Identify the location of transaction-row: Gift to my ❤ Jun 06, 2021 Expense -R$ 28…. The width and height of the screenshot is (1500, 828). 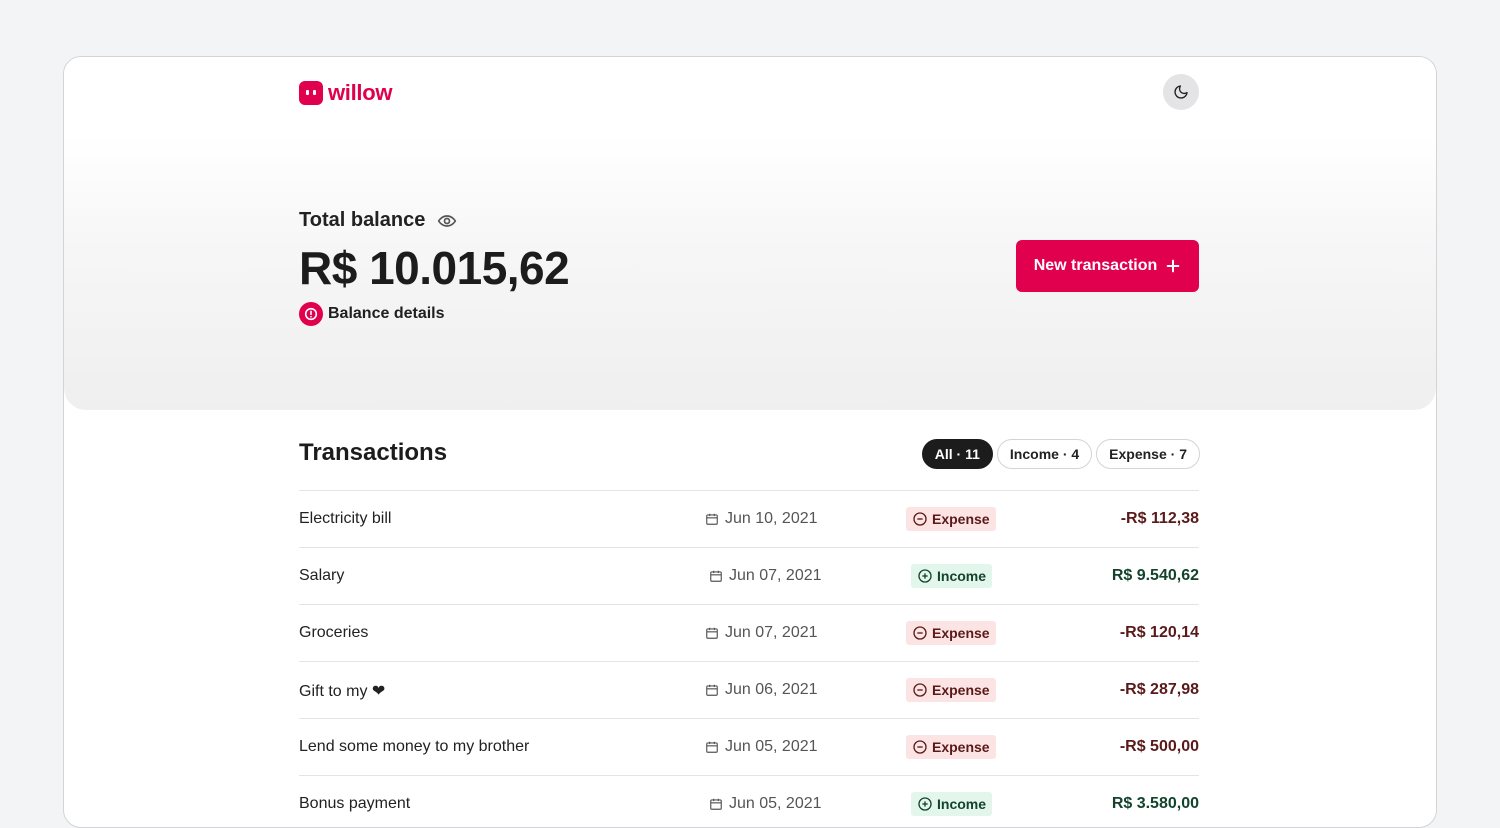
(749, 689).